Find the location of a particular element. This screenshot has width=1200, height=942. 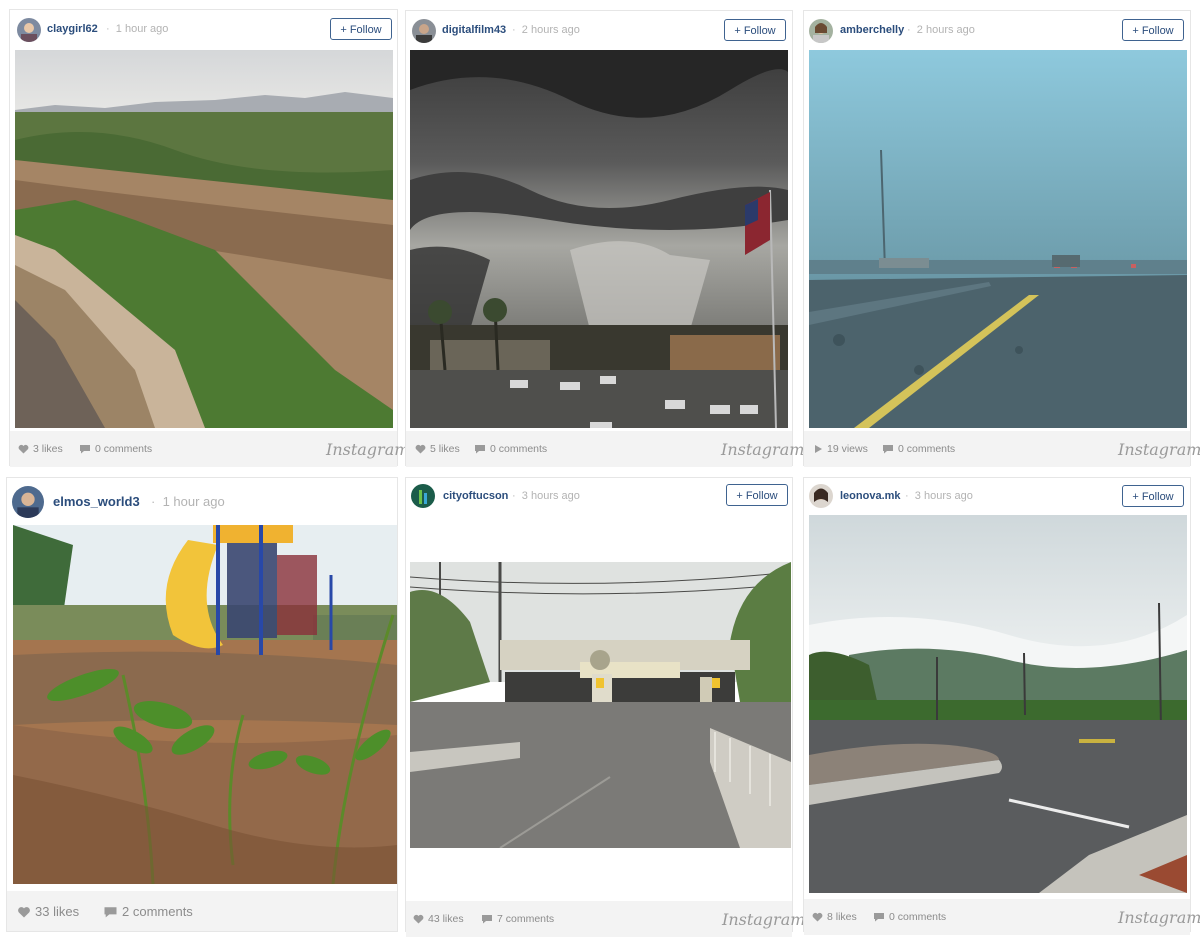

post-footer: 5 likes 0 comments Instagram is located at coordinates (605, 449).